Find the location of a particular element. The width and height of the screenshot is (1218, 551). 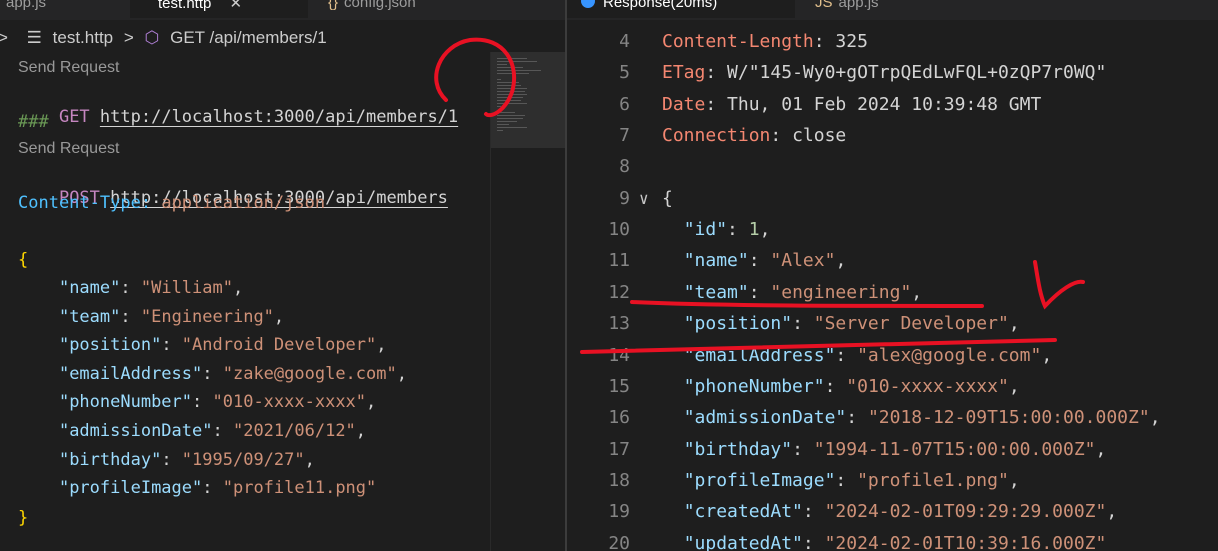

response-json-line: 10 "id": 1, is located at coordinates (892, 229).